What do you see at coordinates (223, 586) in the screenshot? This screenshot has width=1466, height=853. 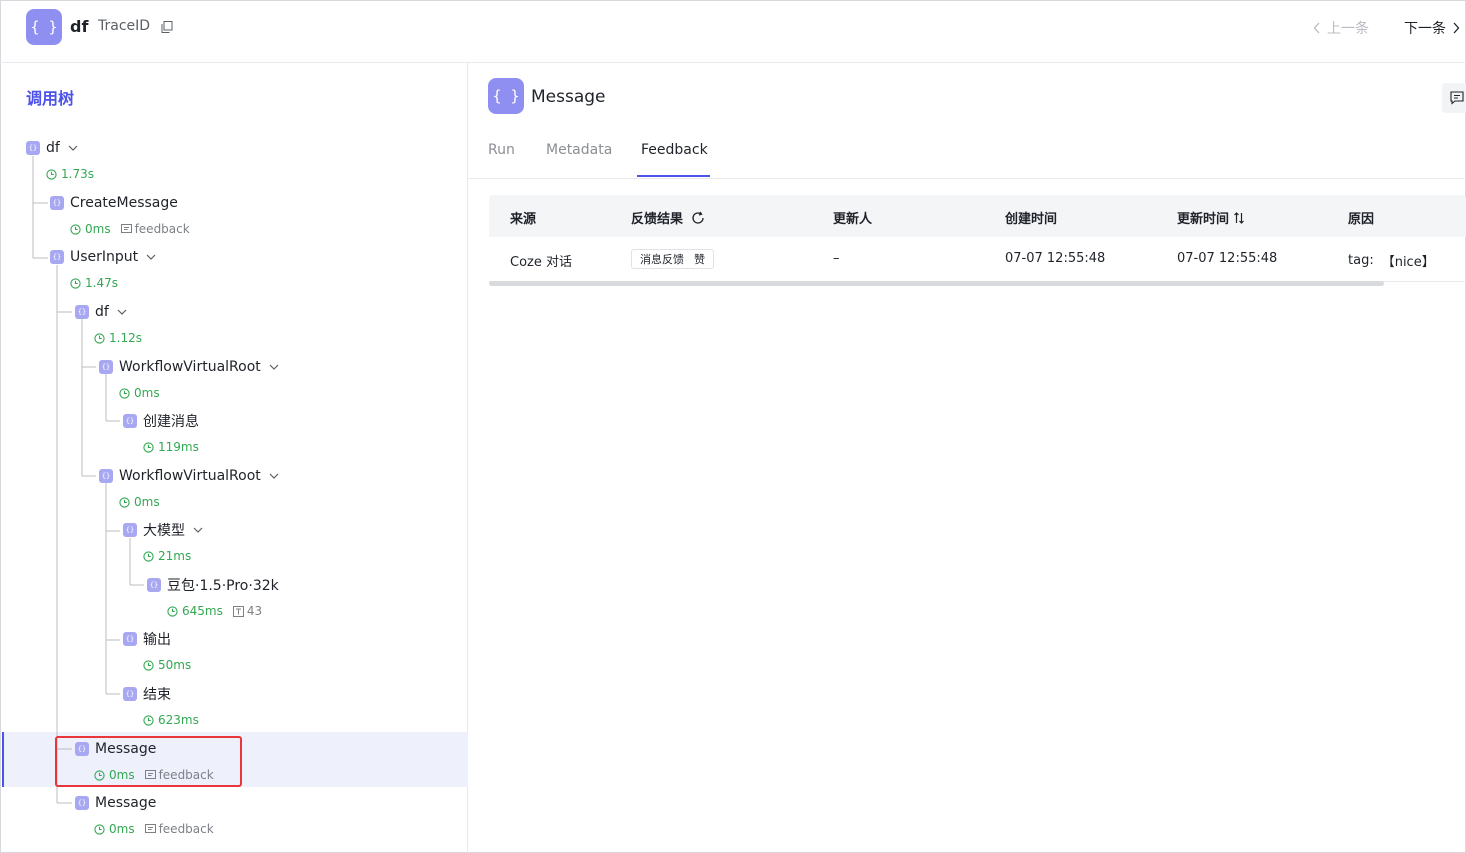 I see `node-name: 豆包·1.5·Pro·32k` at bounding box center [223, 586].